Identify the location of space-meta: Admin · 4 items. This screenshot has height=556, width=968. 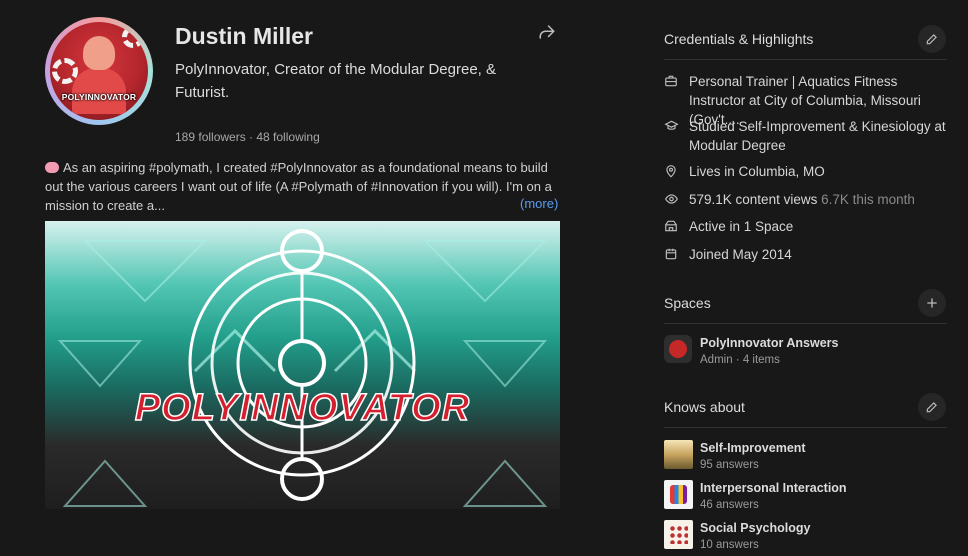
(740, 360).